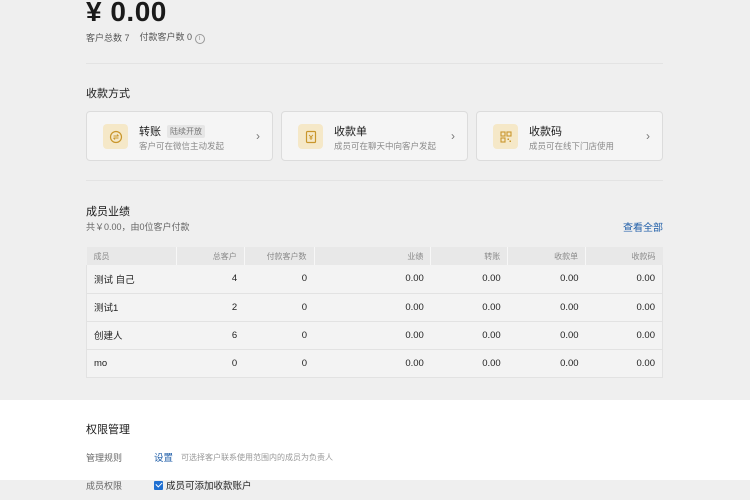 This screenshot has width=750, height=500. I want to click on column-header: 业绩, so click(373, 256).